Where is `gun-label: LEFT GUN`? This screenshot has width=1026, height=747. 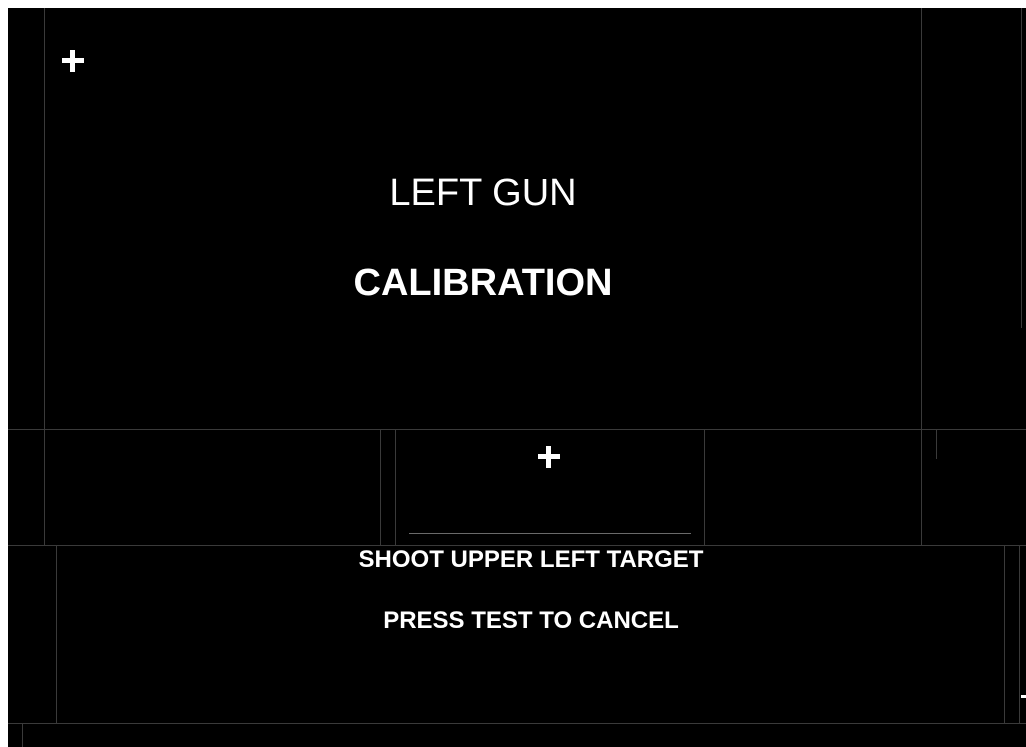
gun-label: LEFT GUN is located at coordinates (483, 193).